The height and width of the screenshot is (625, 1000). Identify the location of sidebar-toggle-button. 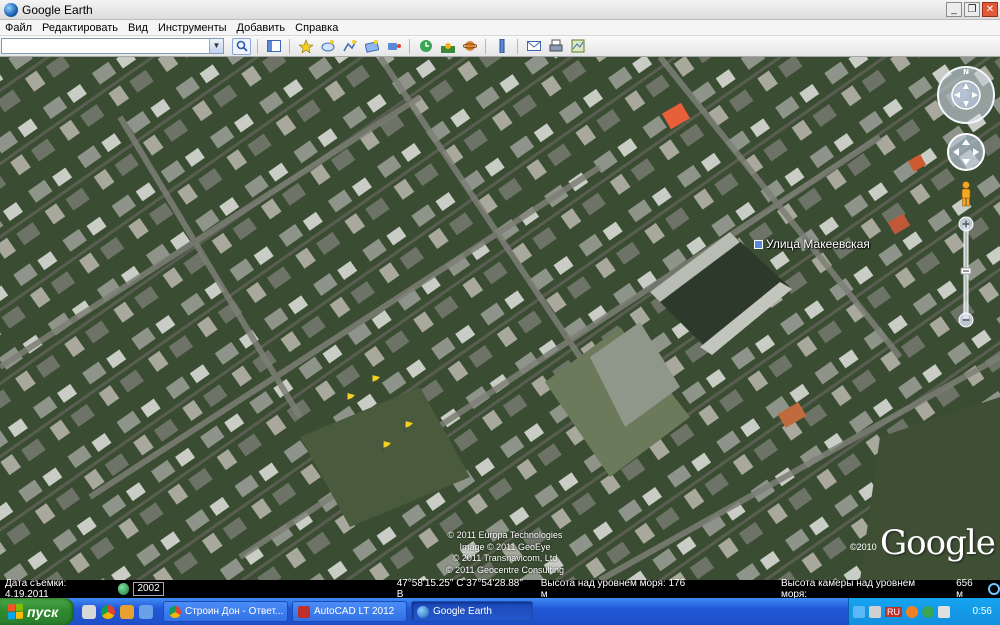
(273, 46).